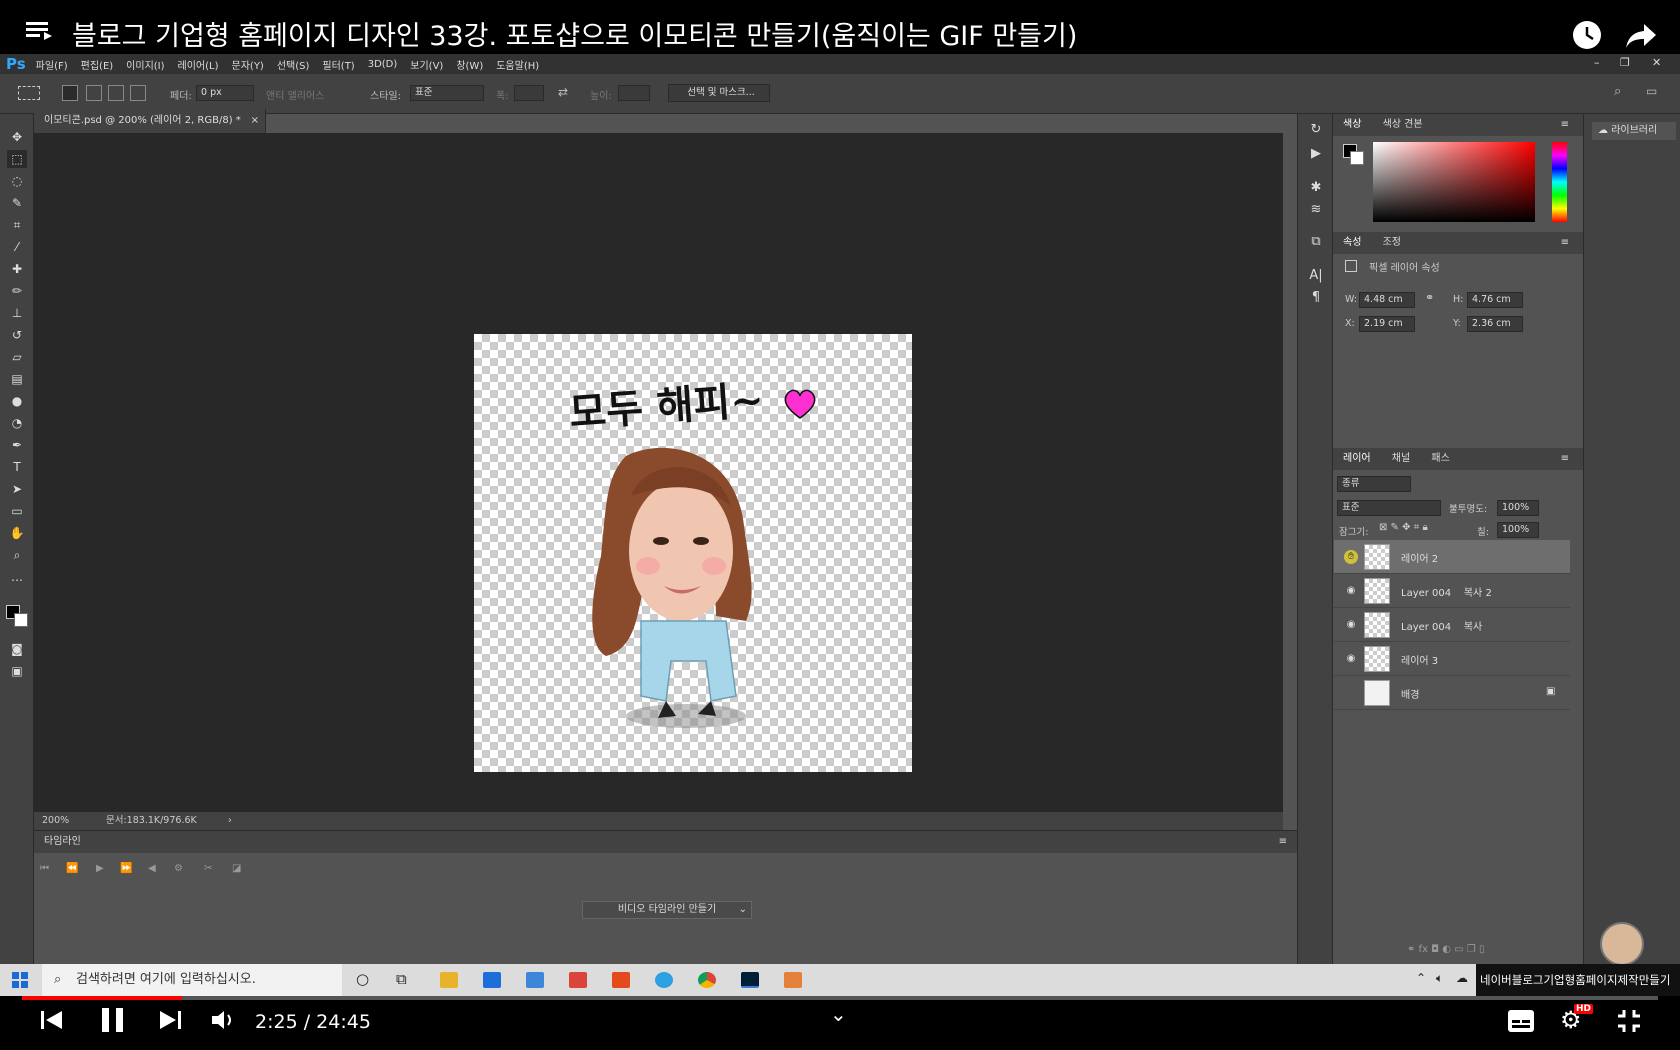 The height and width of the screenshot is (1050, 1680). I want to click on app-icon-orange, so click(793, 980).